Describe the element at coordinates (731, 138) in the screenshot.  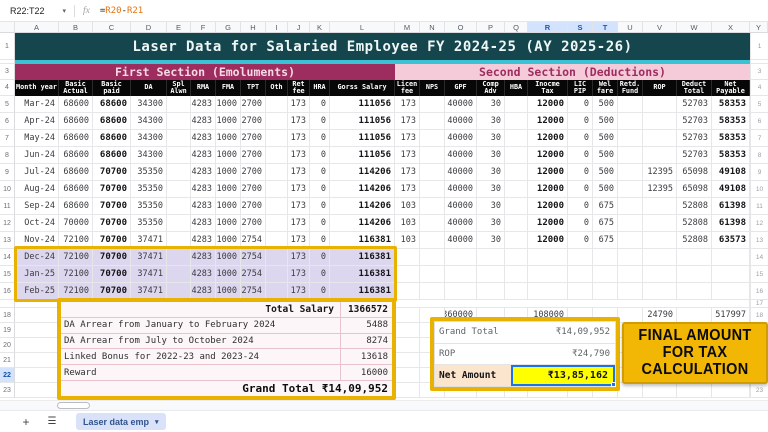
I see `grid-cell: 58353` at that location.